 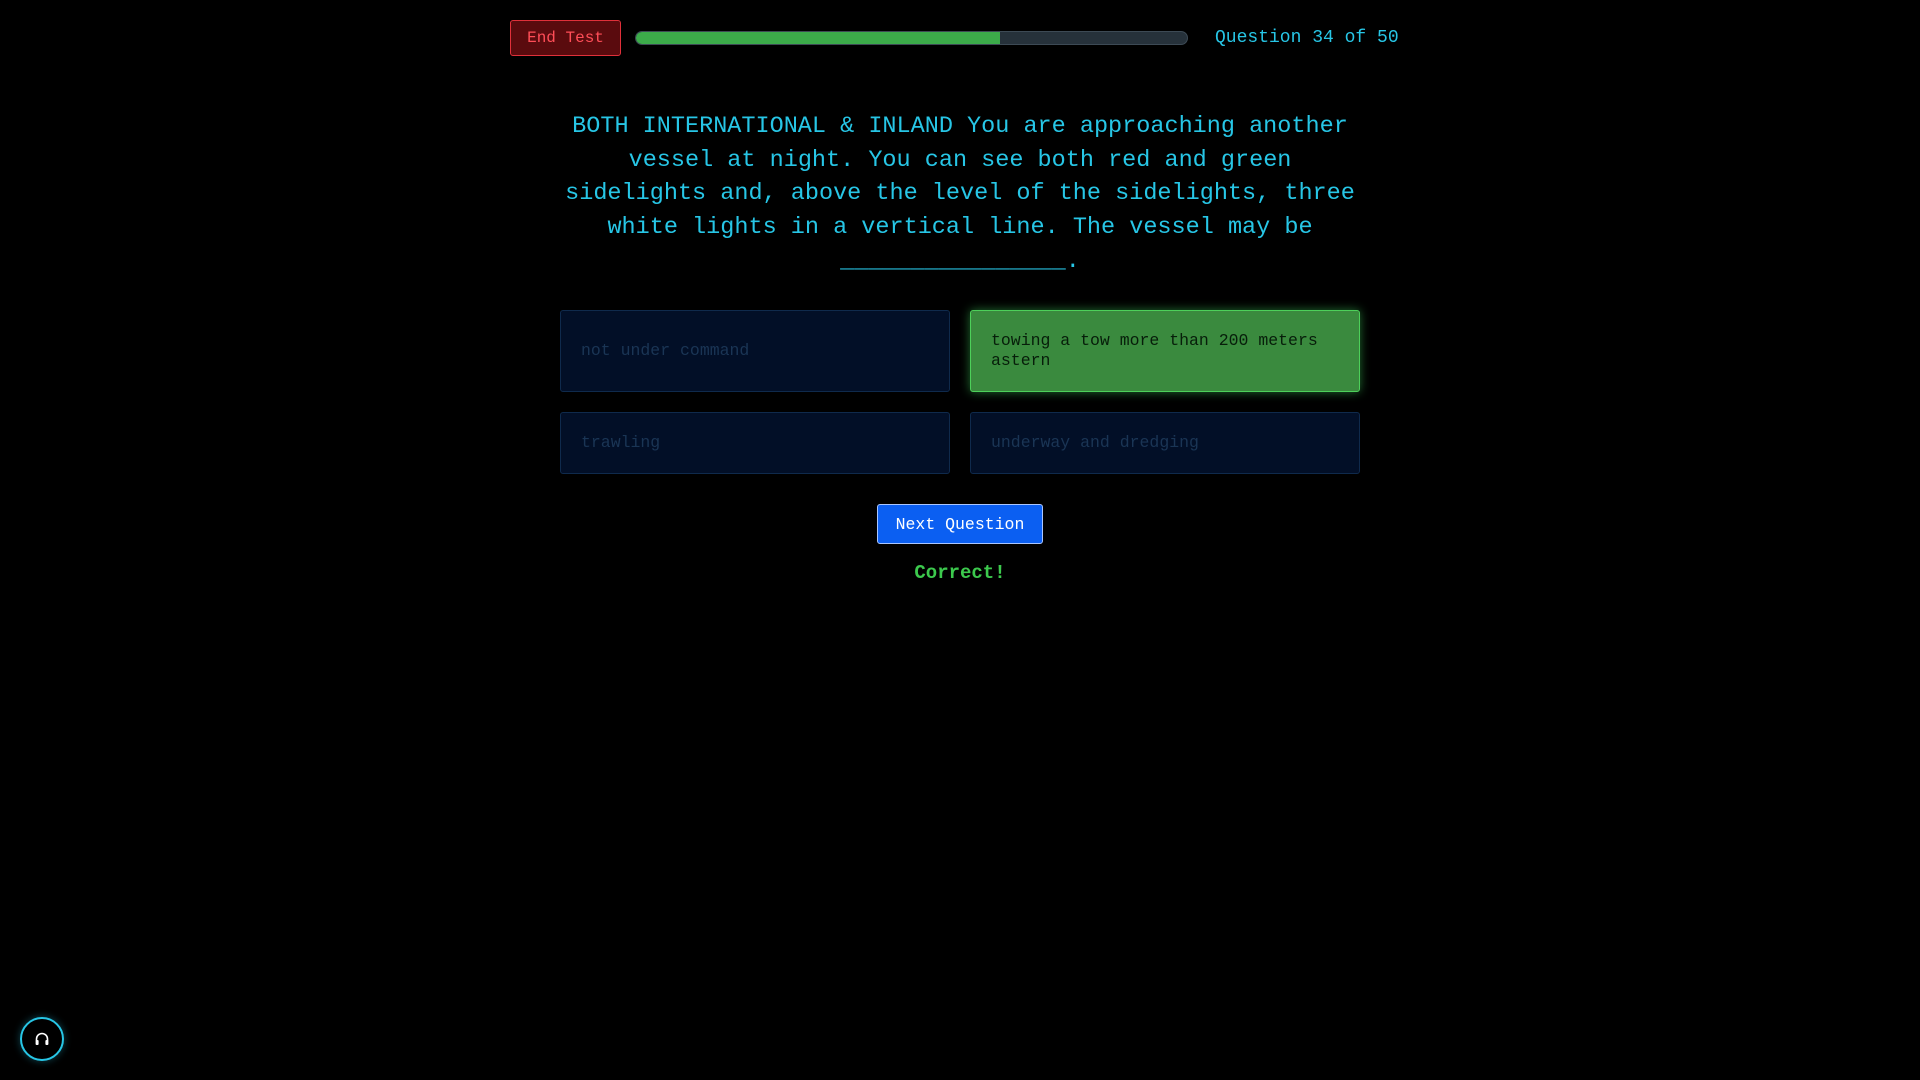 What do you see at coordinates (1307, 38) in the screenshot?
I see `question-counter: Question 34 of 50` at bounding box center [1307, 38].